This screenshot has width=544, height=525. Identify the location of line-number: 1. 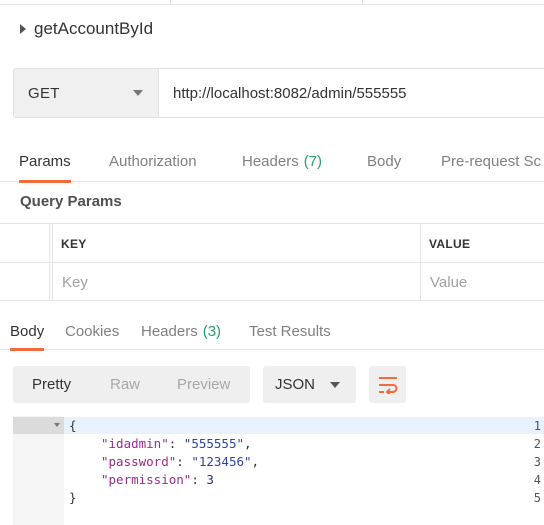
(537, 426).